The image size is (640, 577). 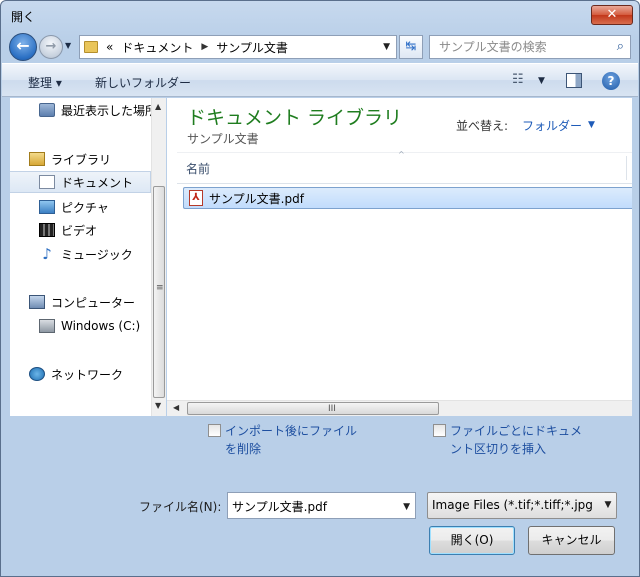 What do you see at coordinates (109, 47) in the screenshot?
I see `breadcrumb-overflow: «` at bounding box center [109, 47].